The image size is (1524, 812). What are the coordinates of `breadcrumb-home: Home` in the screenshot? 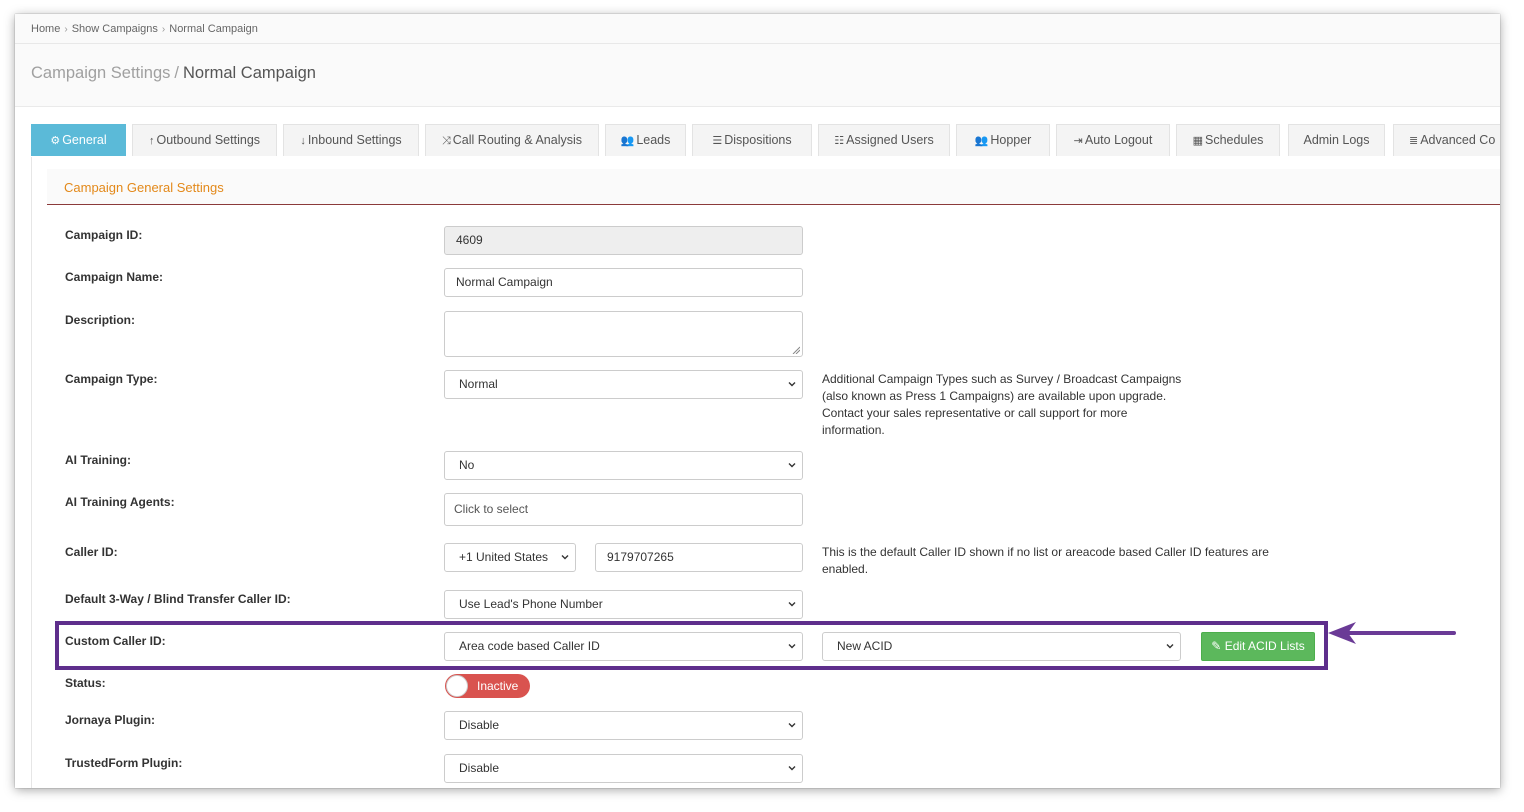 It's located at (45, 29).